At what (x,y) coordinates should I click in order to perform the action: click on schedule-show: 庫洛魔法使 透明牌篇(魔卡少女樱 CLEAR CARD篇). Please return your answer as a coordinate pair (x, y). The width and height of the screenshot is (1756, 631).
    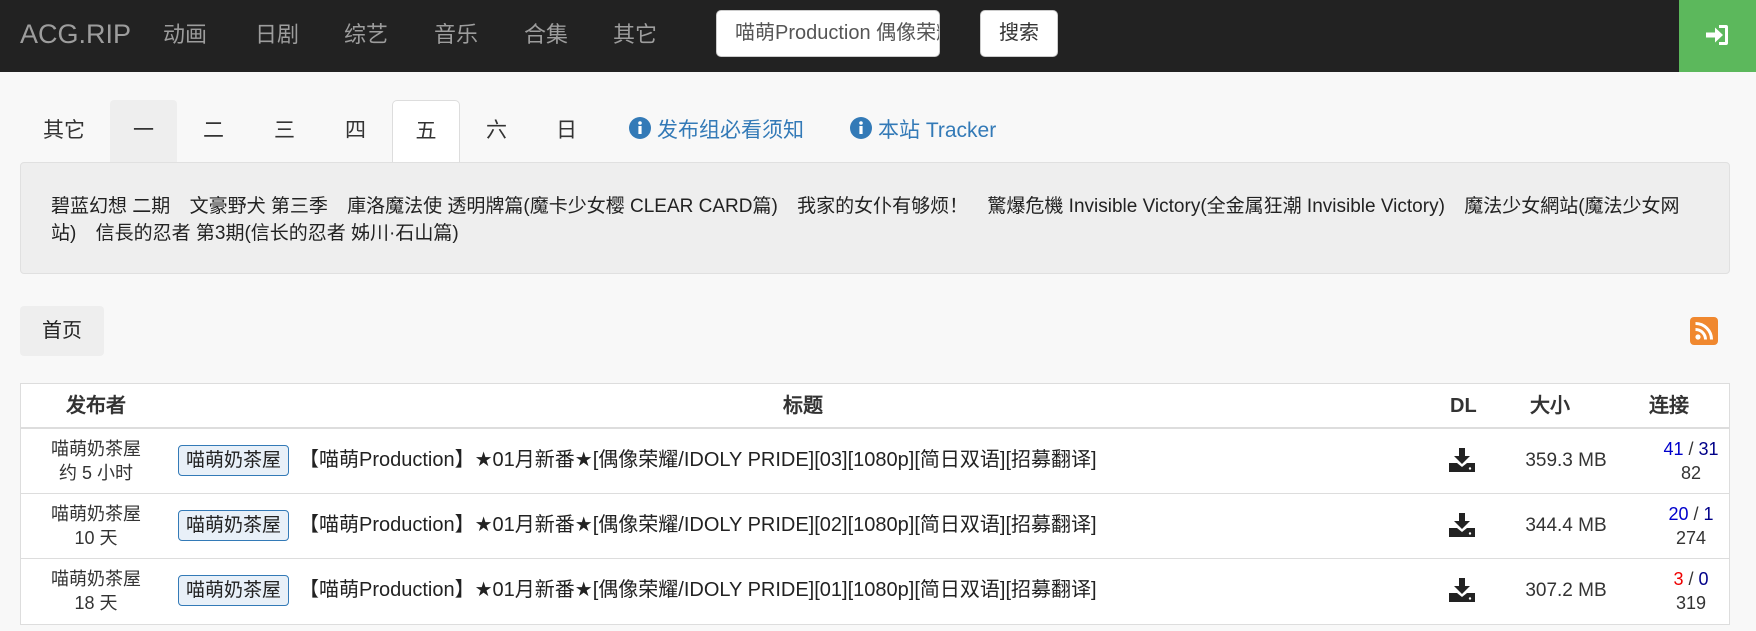
    Looking at the image, I should click on (562, 206).